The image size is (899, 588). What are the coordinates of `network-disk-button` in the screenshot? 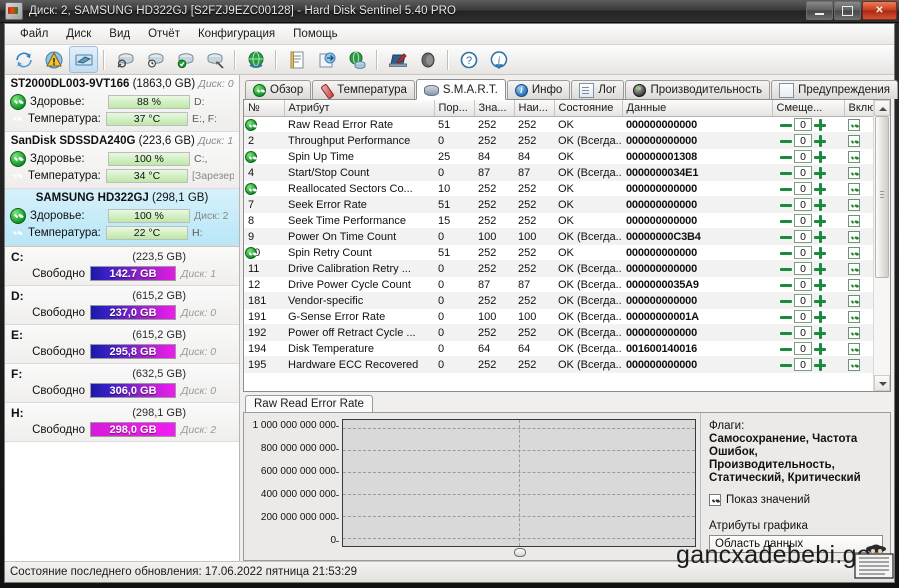 It's located at (356, 59).